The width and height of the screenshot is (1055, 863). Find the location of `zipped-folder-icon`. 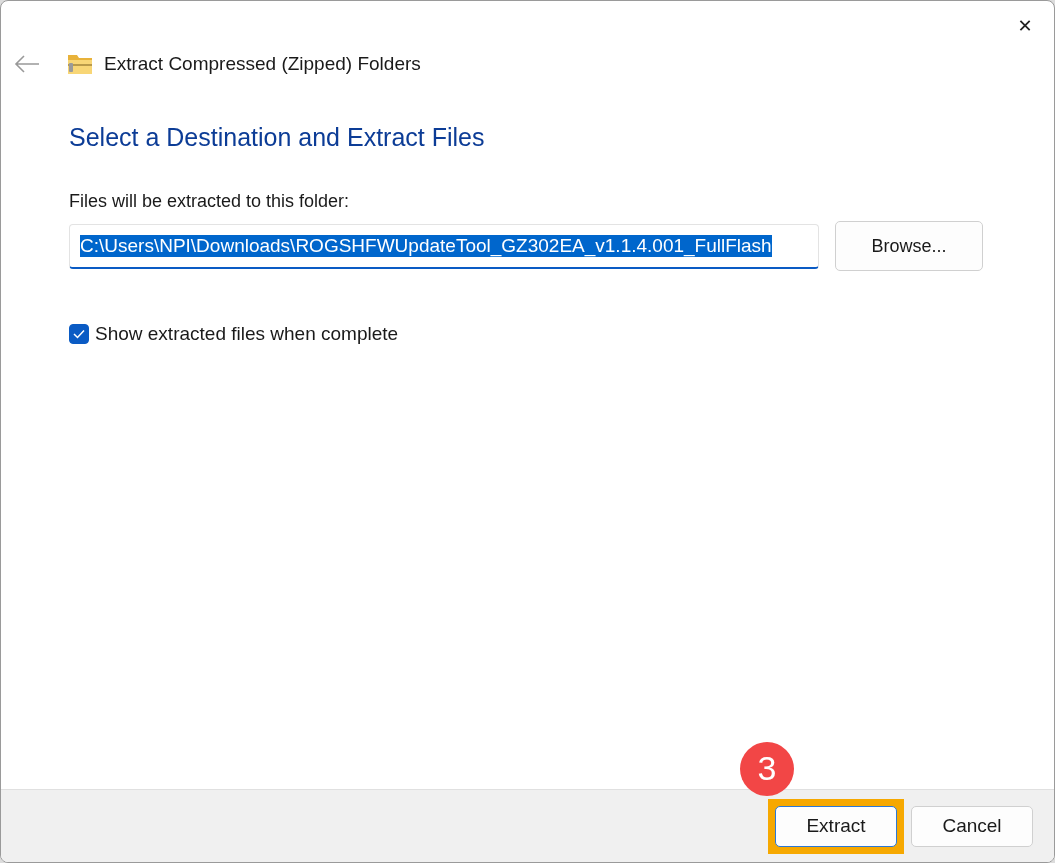

zipped-folder-icon is located at coordinates (80, 64).